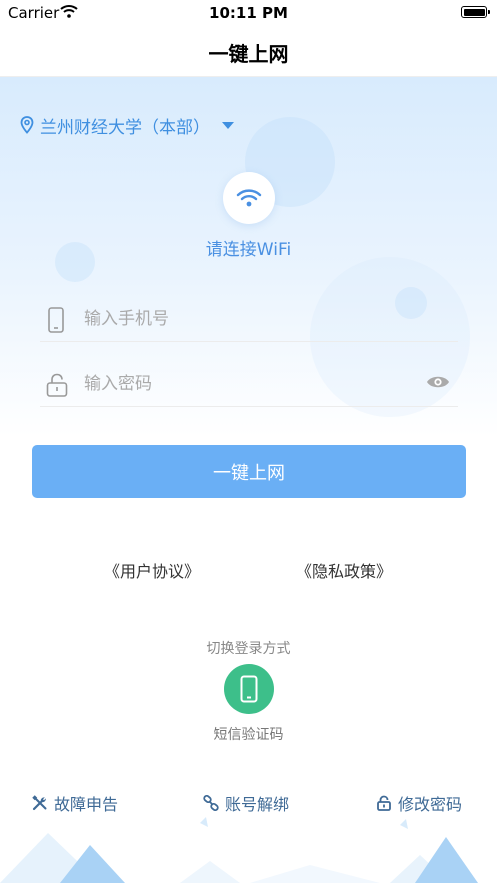 Image resolution: width=497 pixels, height=883 pixels. I want to click on status-bar: Carrier 10:11 PM, so click(248, 13).